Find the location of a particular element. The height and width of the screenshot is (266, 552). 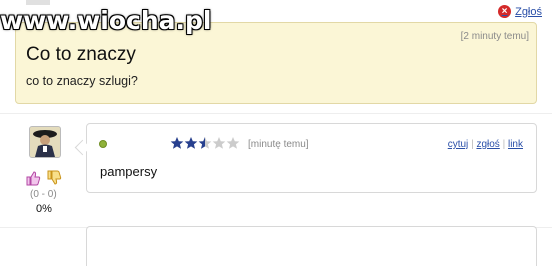

rating-stars is located at coordinates (205, 143).